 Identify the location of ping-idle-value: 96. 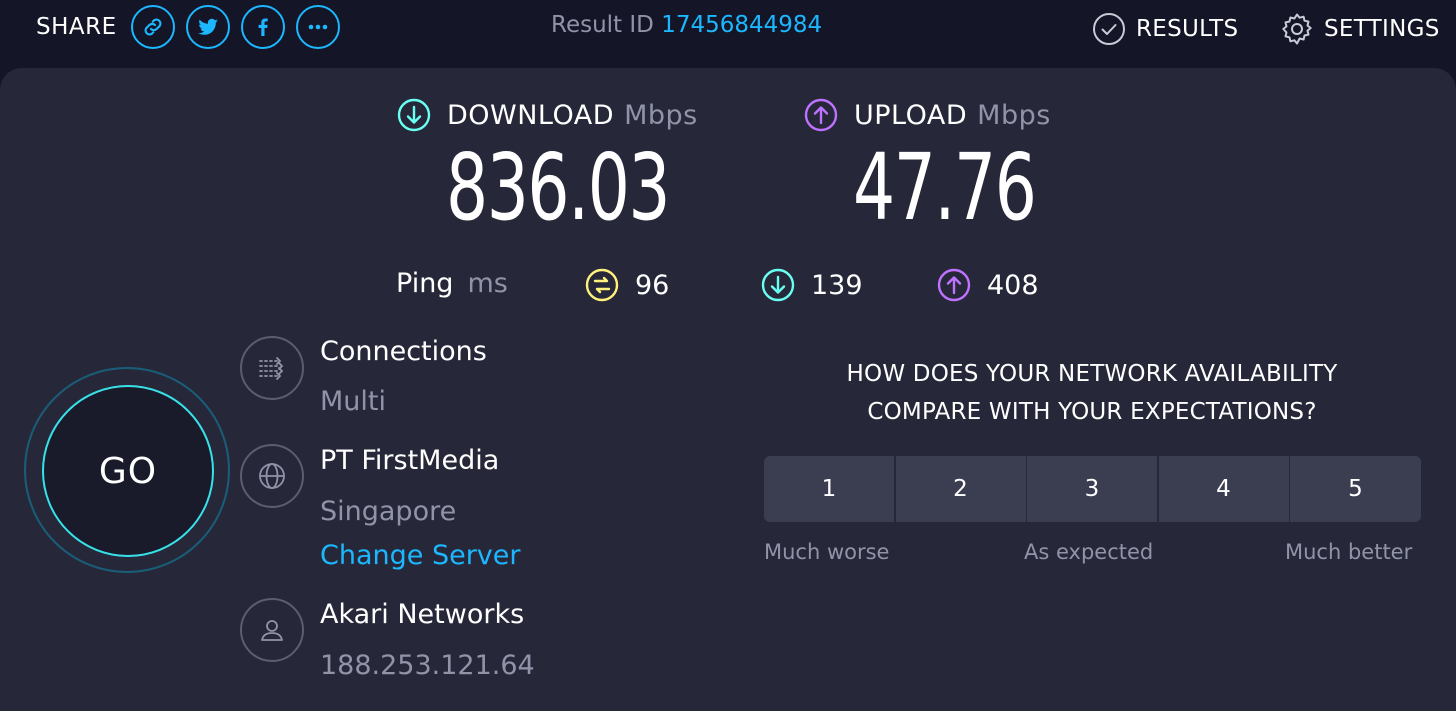
(652, 285).